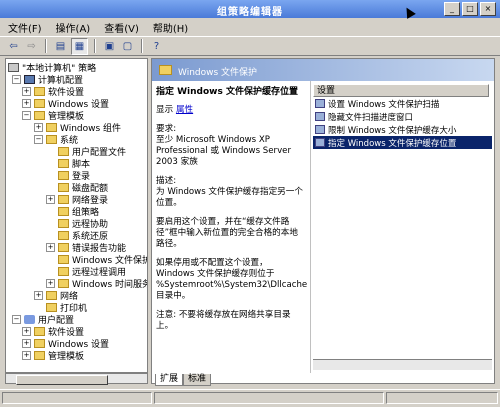  Describe the element at coordinates (250, 12) in the screenshot. I see `window-title: 组策略编辑器` at that location.